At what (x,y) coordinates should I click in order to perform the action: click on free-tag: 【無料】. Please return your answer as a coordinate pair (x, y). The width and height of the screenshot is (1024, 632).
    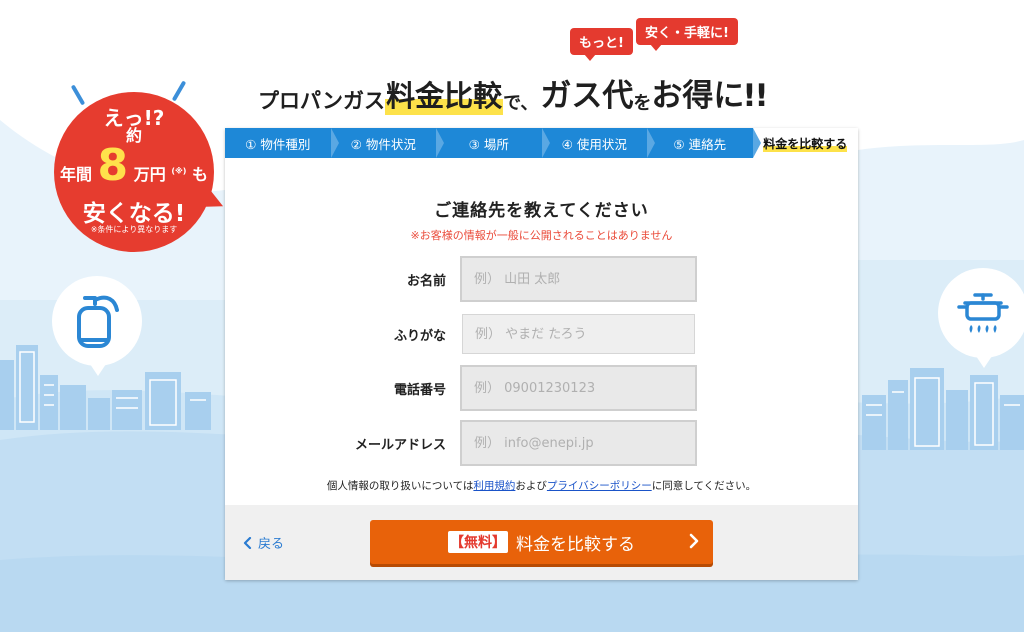
    Looking at the image, I should click on (478, 542).